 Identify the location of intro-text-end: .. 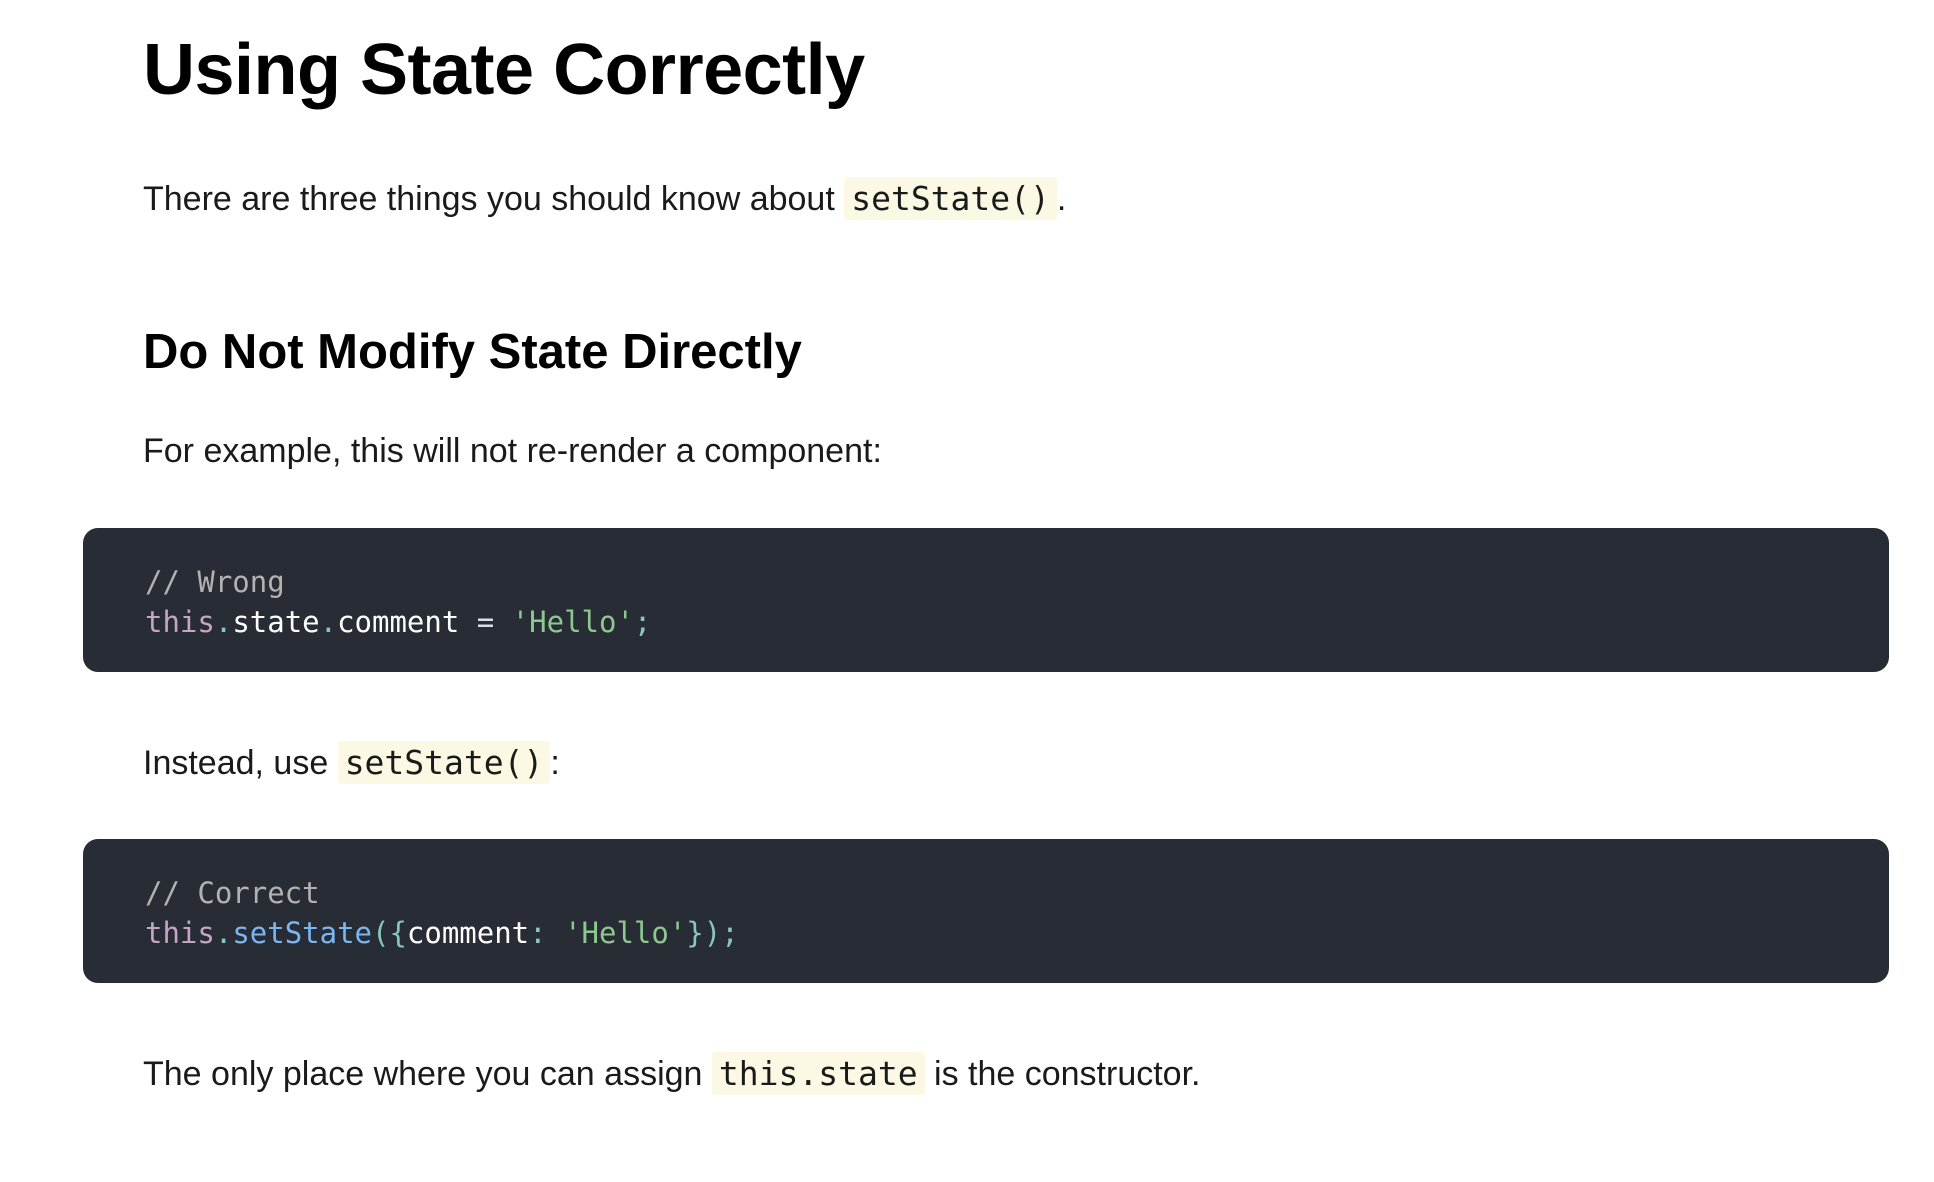
(1061, 199).